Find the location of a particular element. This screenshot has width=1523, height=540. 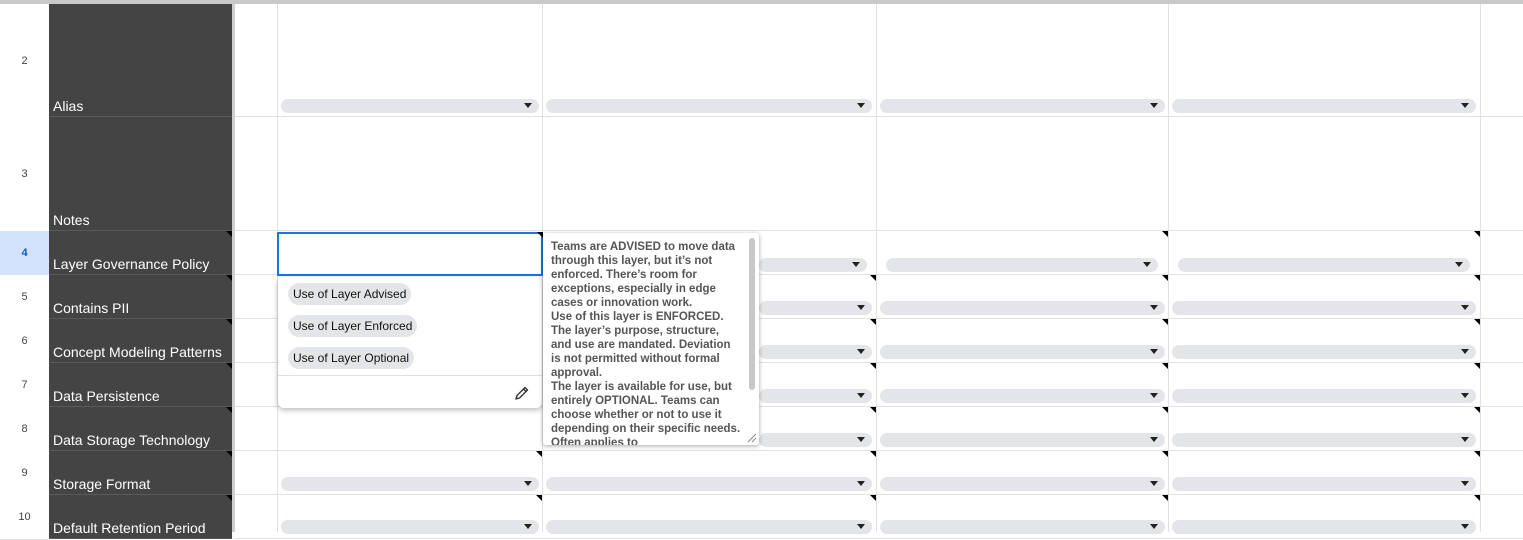

row-label-cell: Storage Format is located at coordinates (140, 473).